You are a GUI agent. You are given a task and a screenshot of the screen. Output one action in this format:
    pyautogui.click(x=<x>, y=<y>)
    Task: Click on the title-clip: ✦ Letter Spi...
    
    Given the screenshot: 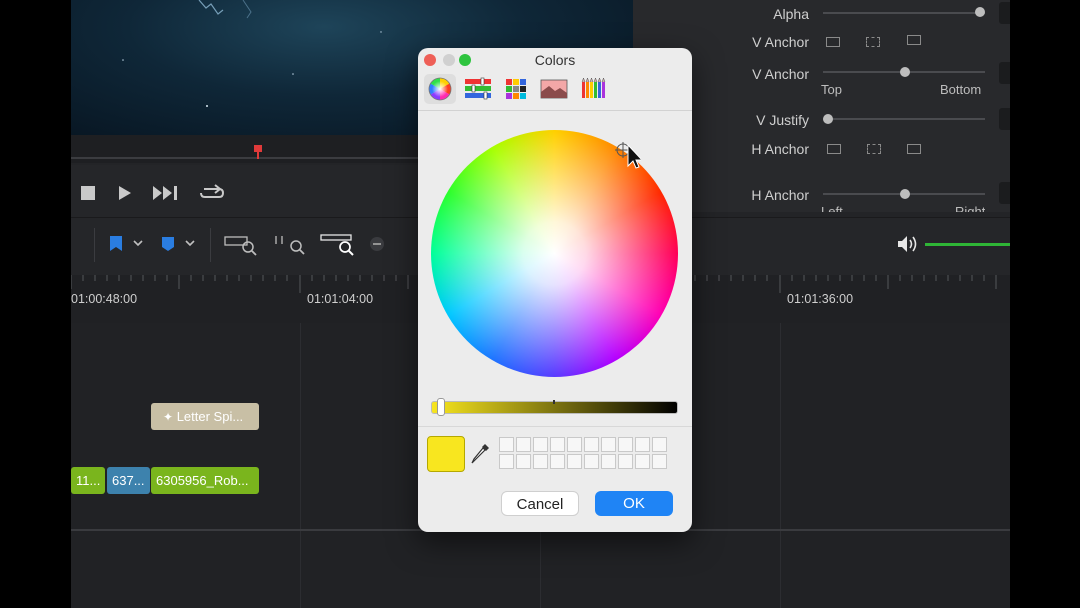 What is the action you would take?
    pyautogui.click(x=205, y=416)
    